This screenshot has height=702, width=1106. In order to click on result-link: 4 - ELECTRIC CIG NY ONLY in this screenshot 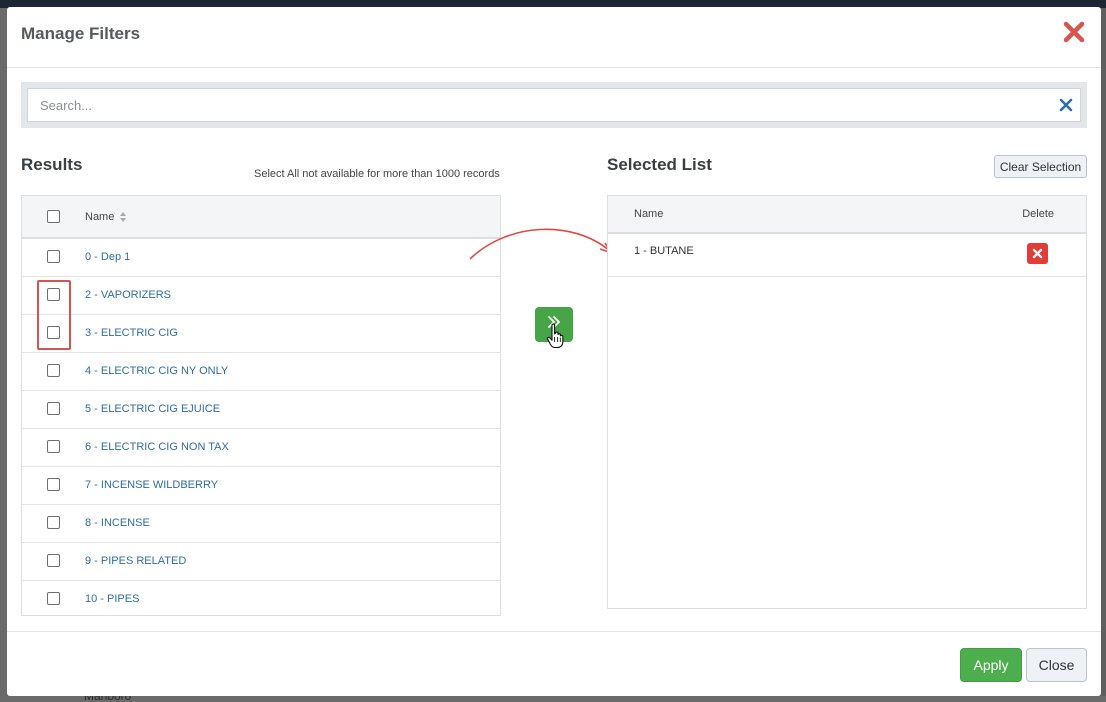, I will do `click(156, 371)`.